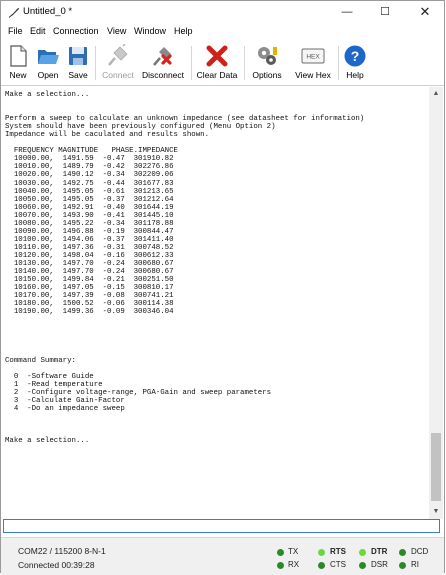  Describe the element at coordinates (13, 13) in the screenshot. I see `feather-icon` at that location.